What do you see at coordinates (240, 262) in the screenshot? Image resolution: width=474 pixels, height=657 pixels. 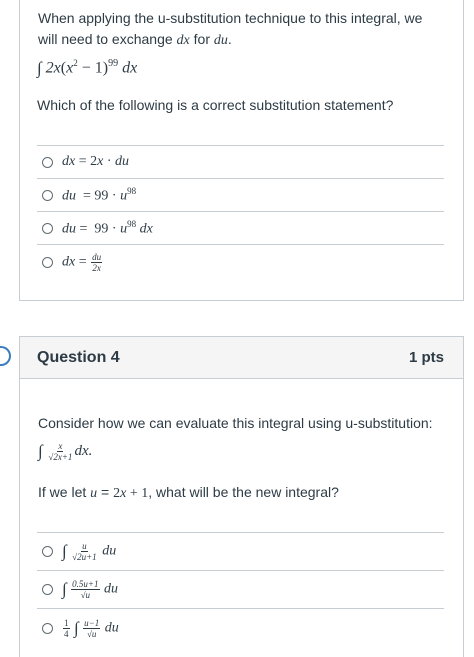 I see `answer-option-4: dx = du 2x` at bounding box center [240, 262].